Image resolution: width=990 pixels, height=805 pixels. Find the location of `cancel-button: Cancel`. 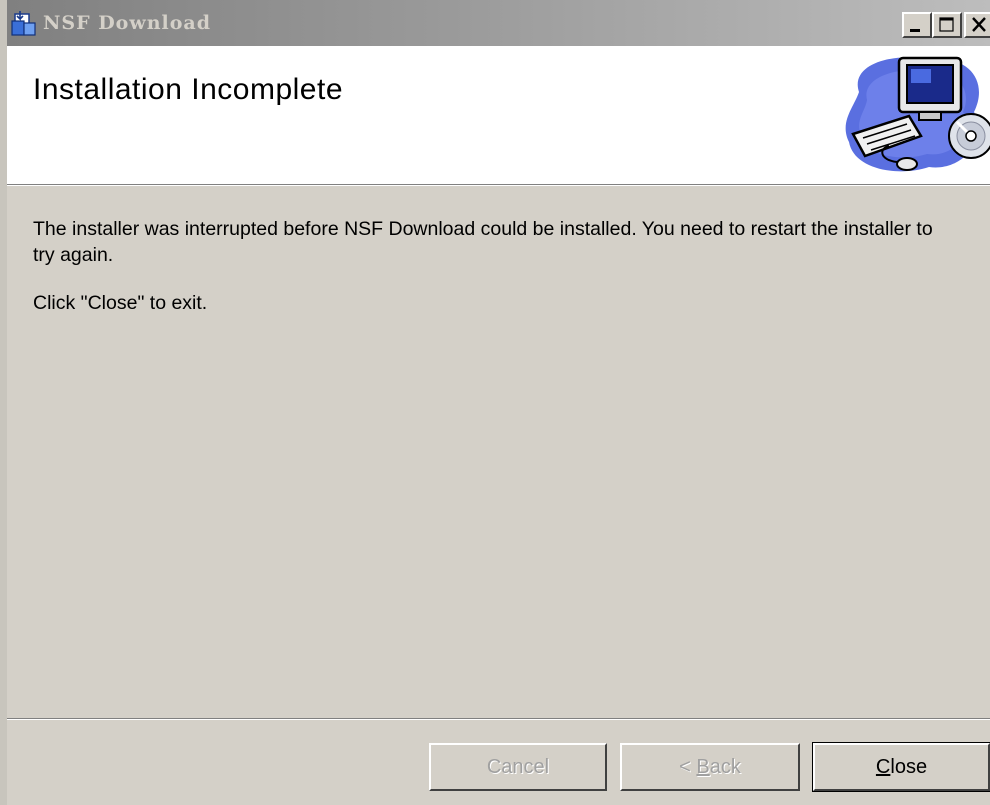

cancel-button: Cancel is located at coordinates (518, 767).